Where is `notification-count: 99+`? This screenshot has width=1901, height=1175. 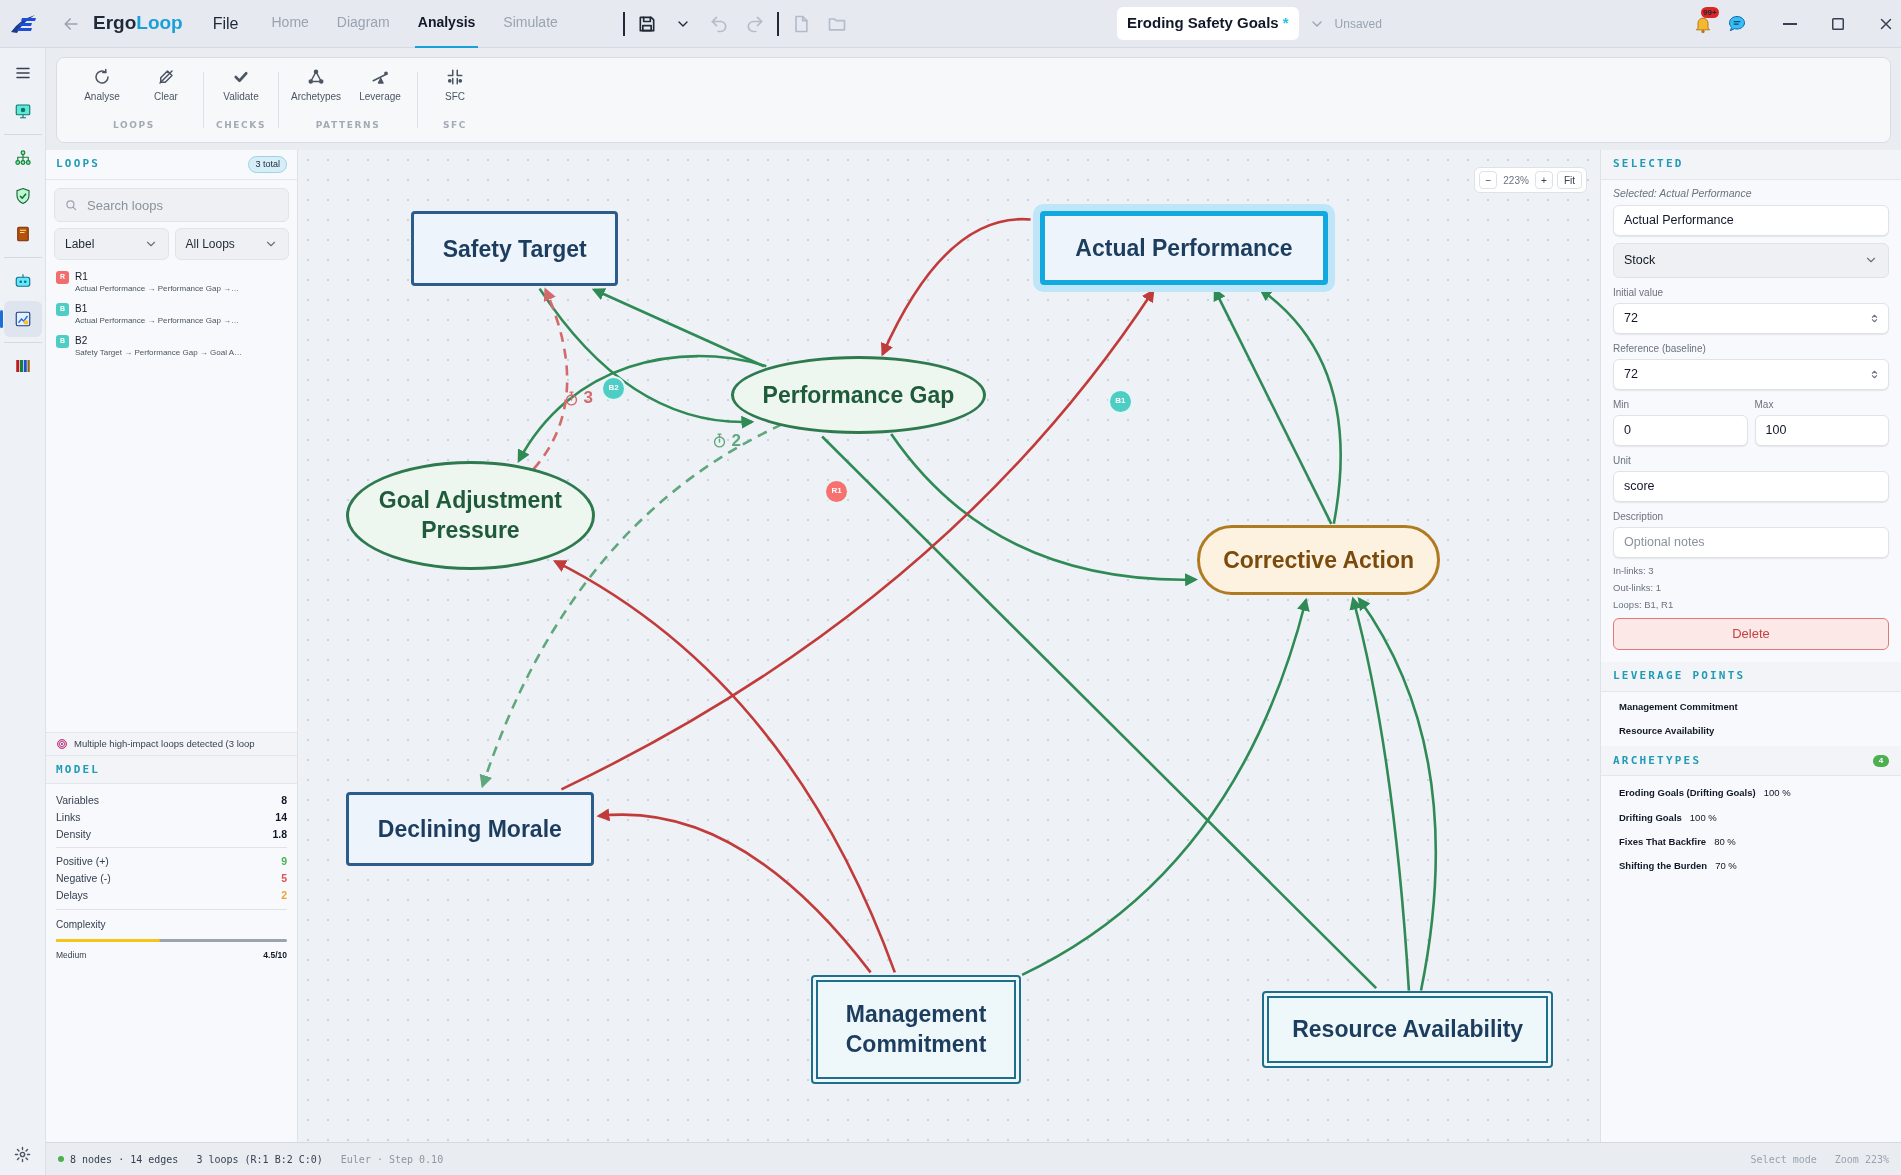
notification-count: 99+ is located at coordinates (1710, 12).